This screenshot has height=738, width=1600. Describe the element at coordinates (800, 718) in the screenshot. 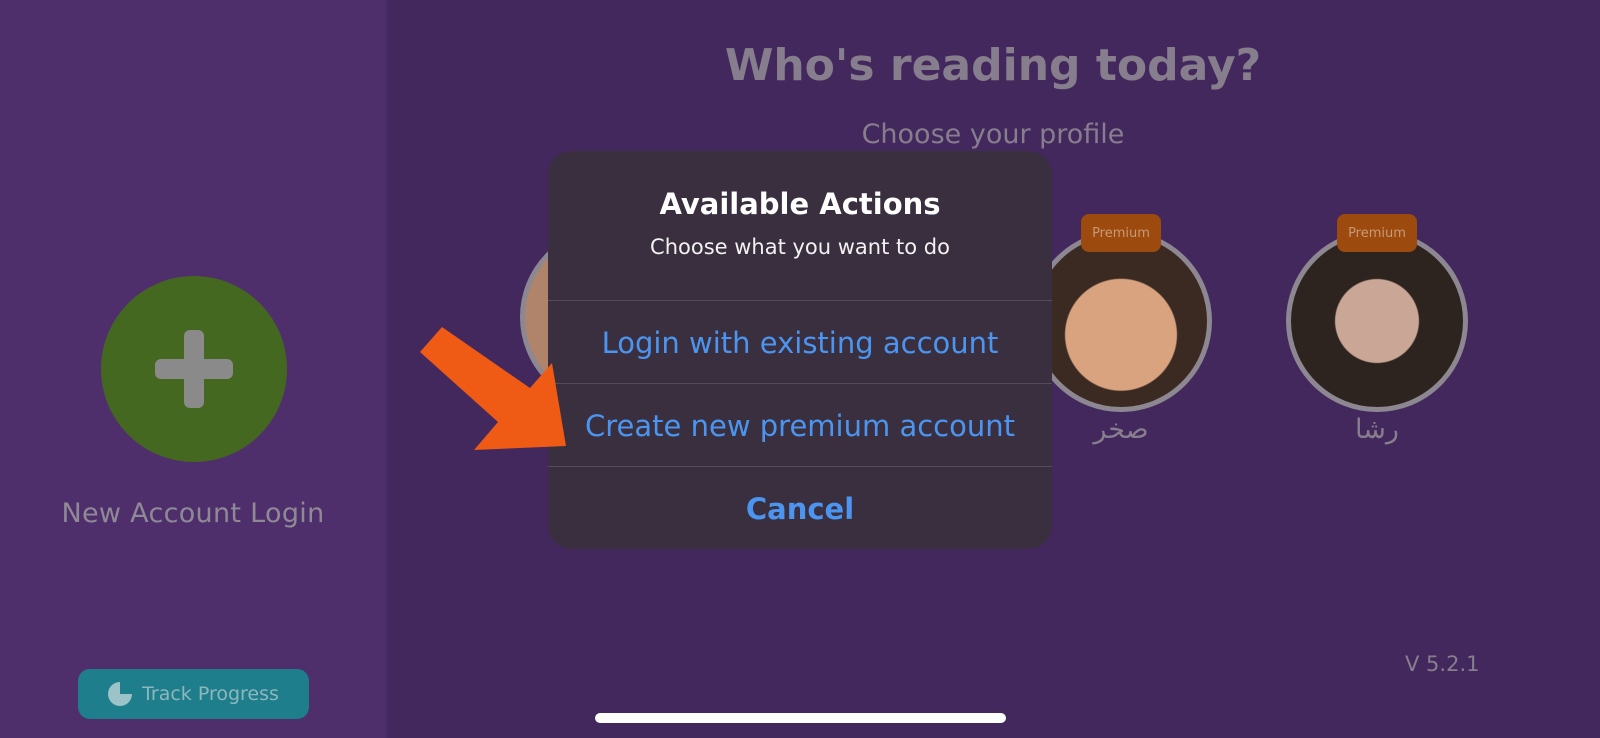

I see `home-indicator` at that location.